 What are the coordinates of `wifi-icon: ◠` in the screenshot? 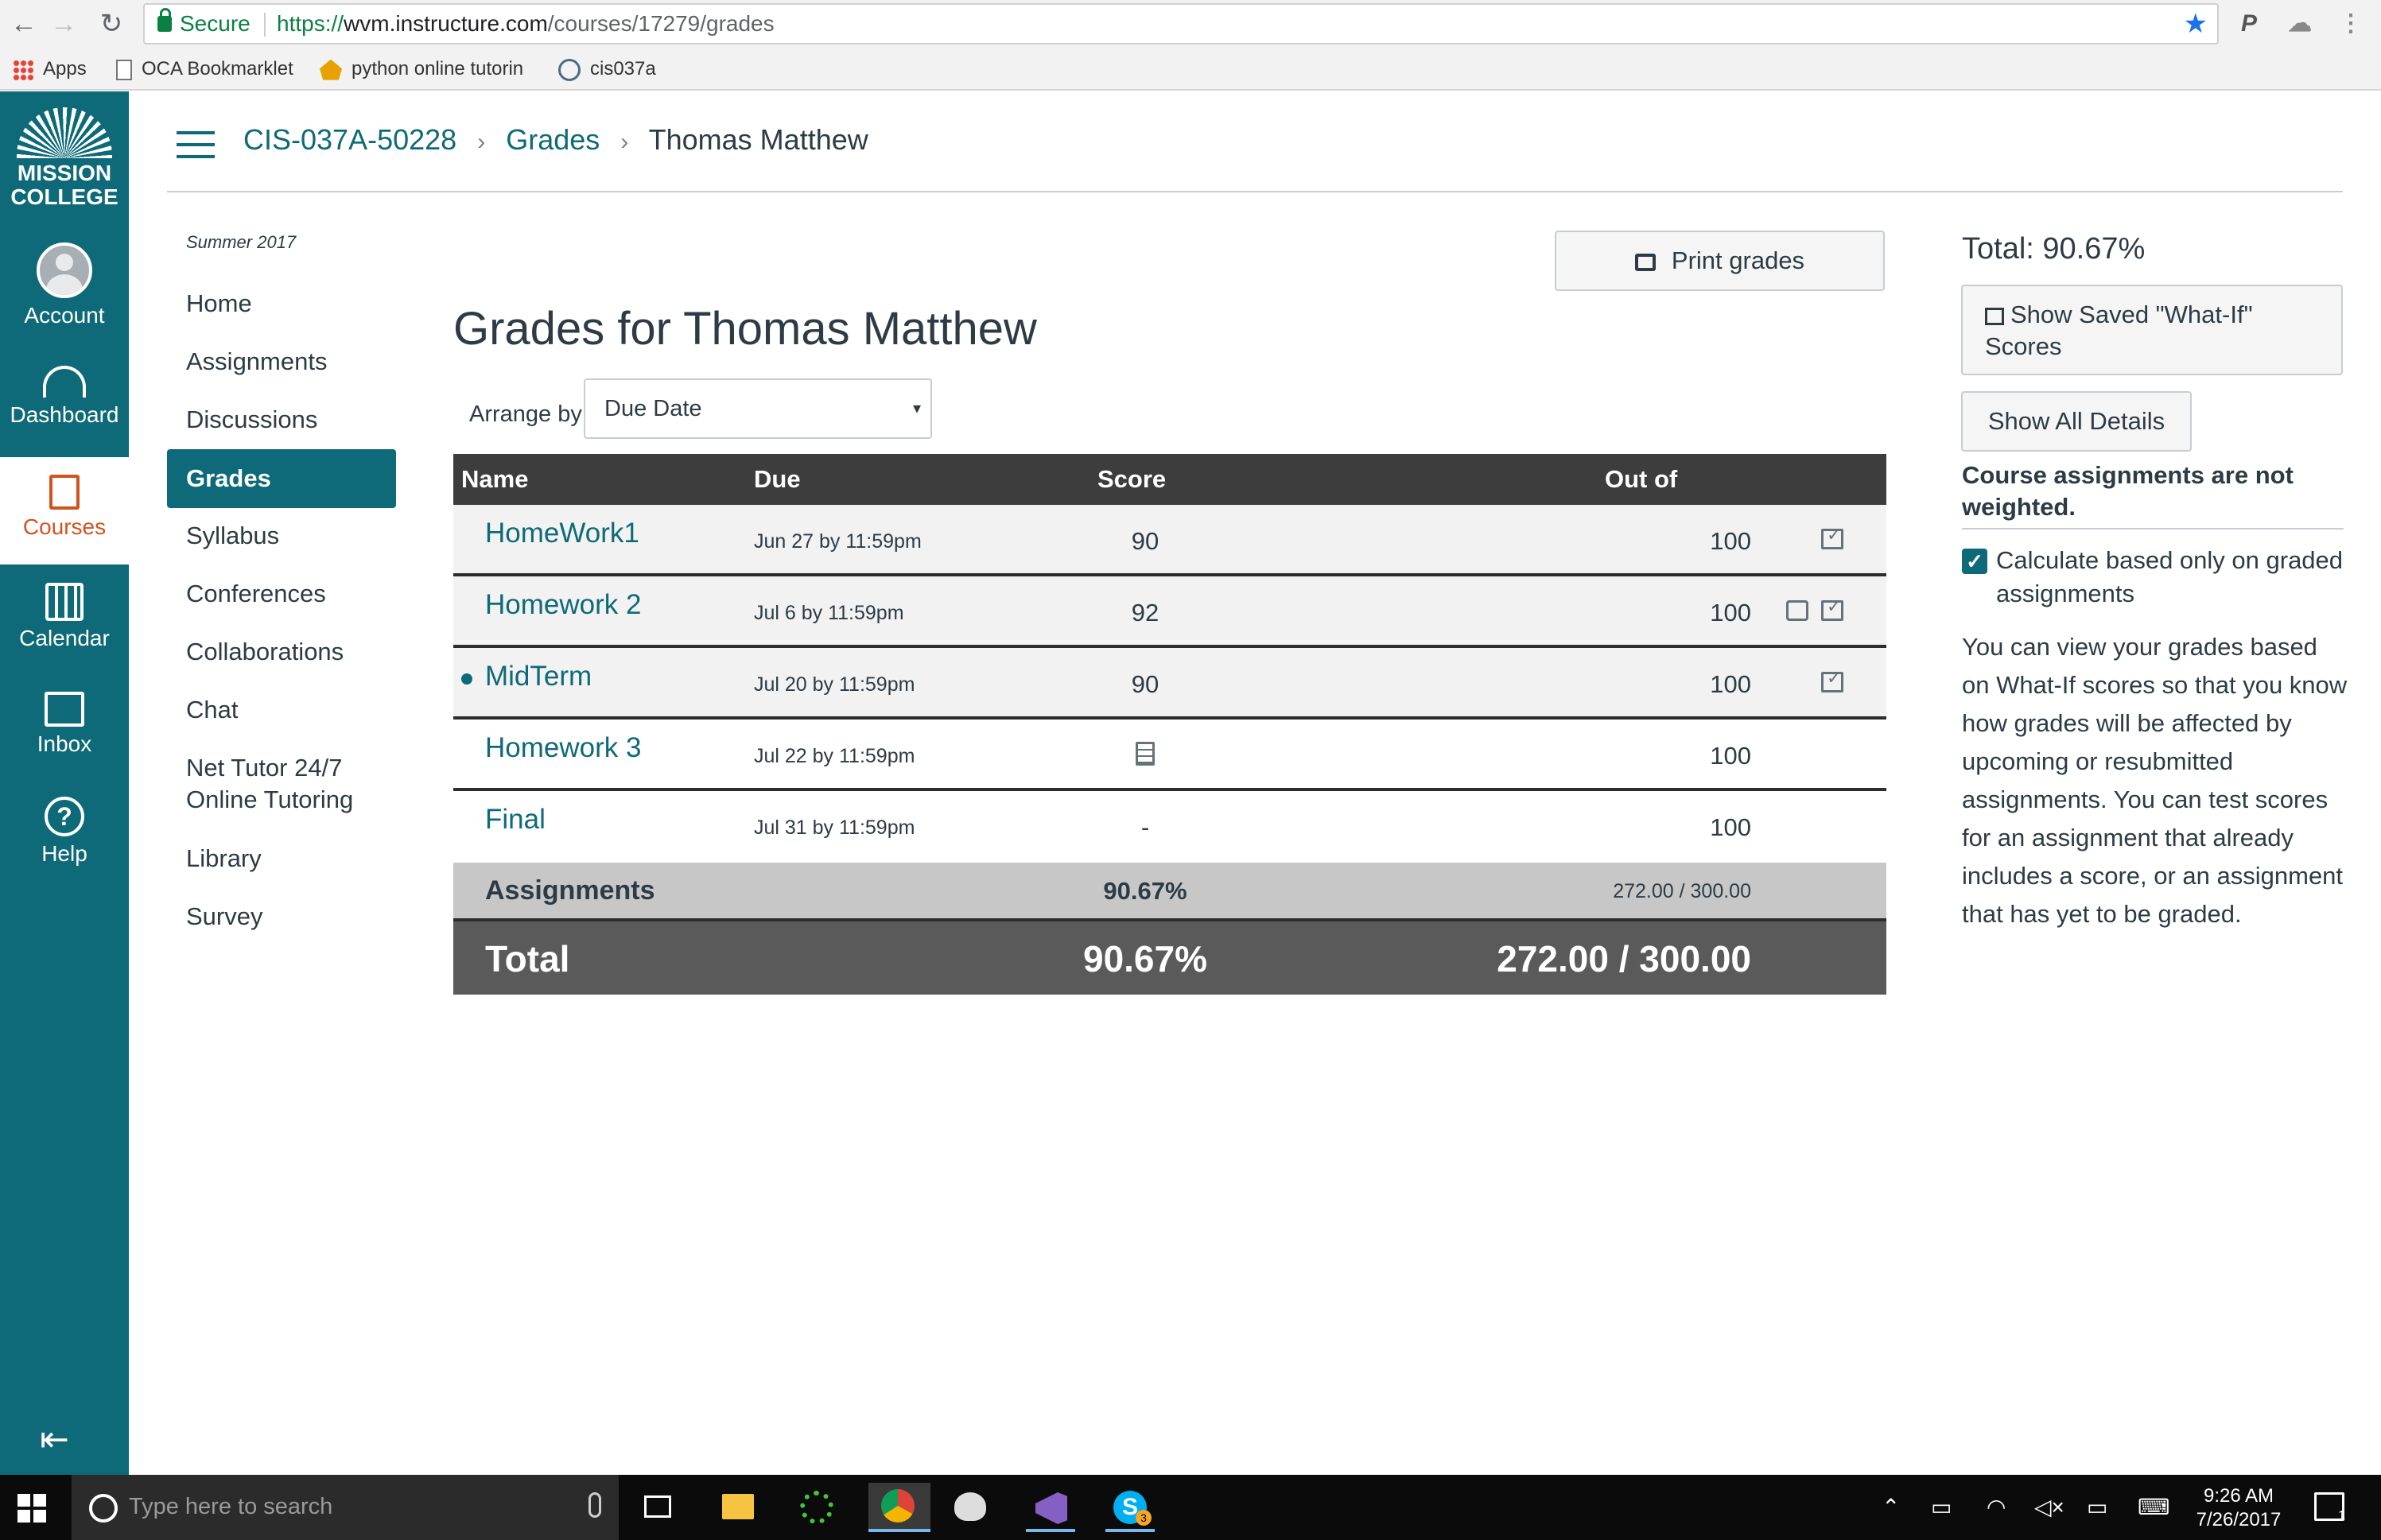 It's located at (1996, 1507).